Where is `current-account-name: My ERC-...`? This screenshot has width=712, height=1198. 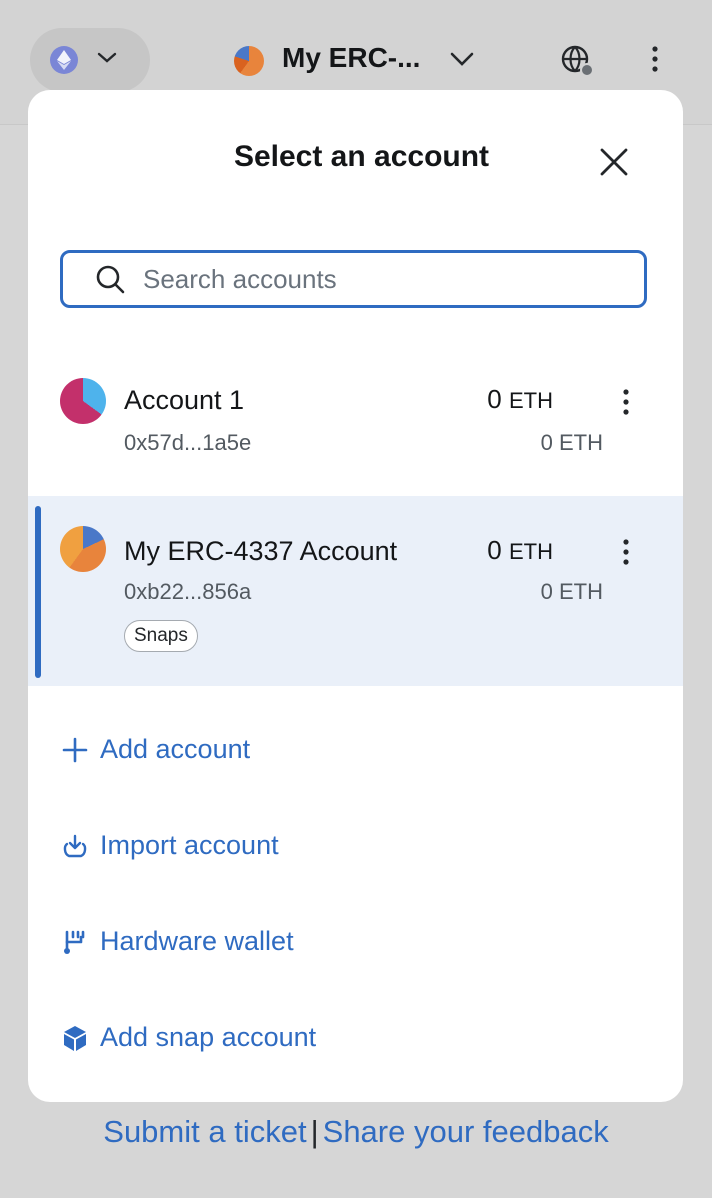
current-account-name: My ERC-... is located at coordinates (351, 58).